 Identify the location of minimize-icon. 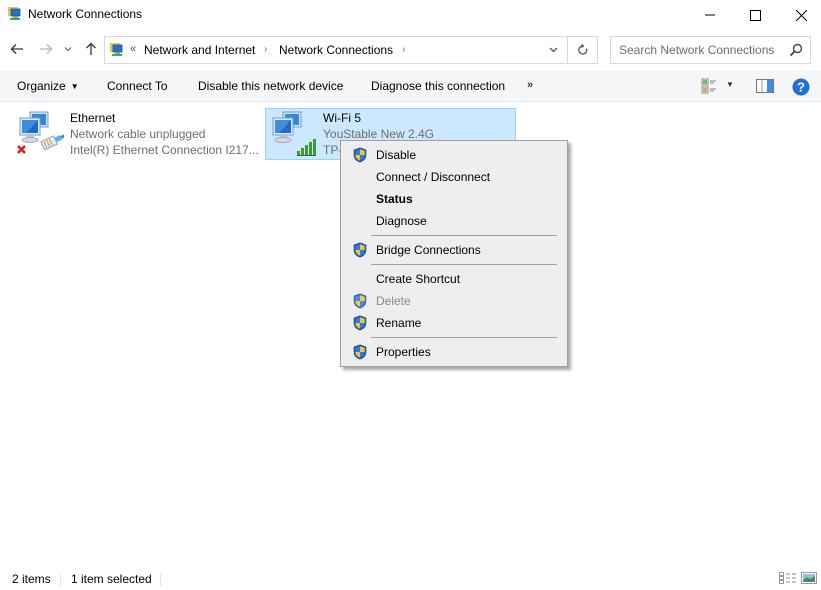
(710, 15).